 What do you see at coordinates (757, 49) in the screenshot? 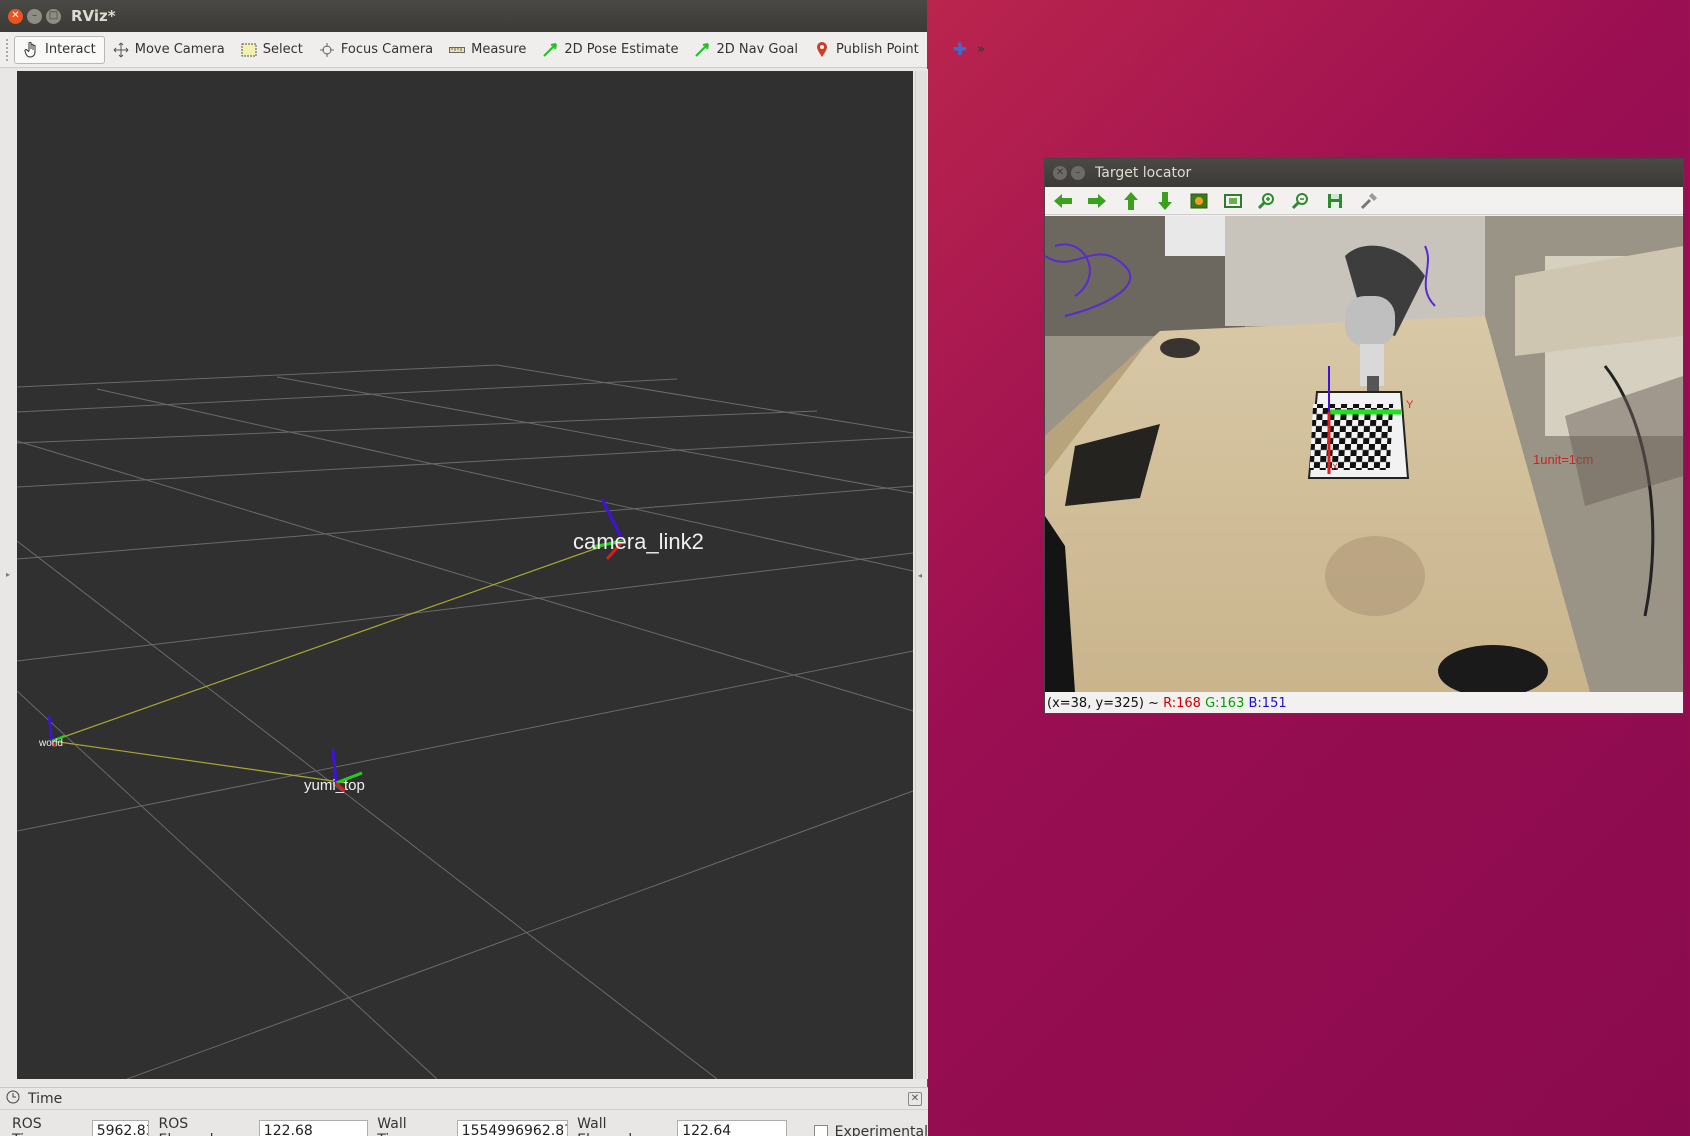
I see `tool-label: 2D Nav Goal` at bounding box center [757, 49].